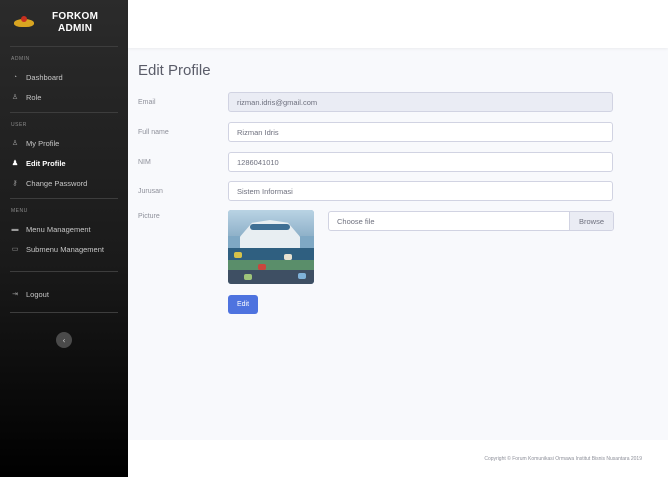  I want to click on form-row-email: Email rizman.idris@gmail.com, so click(378, 102).